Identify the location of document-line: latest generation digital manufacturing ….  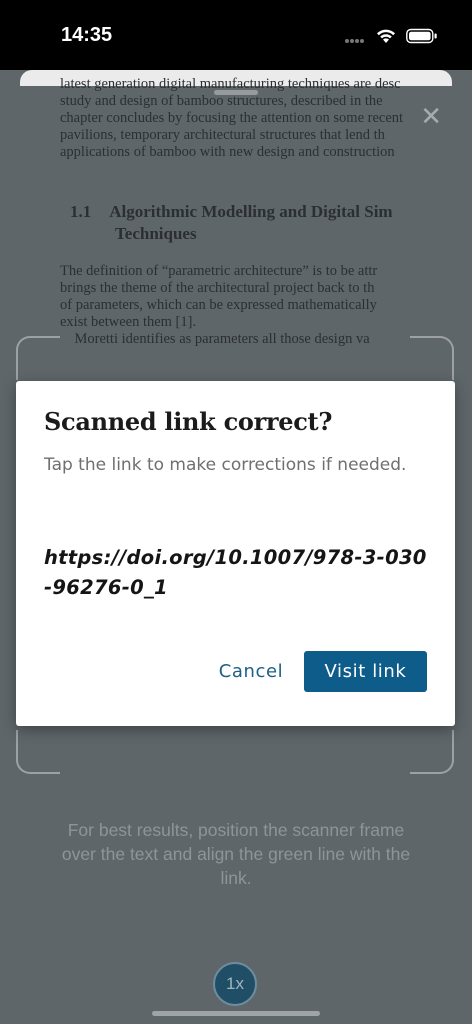
(230, 84).